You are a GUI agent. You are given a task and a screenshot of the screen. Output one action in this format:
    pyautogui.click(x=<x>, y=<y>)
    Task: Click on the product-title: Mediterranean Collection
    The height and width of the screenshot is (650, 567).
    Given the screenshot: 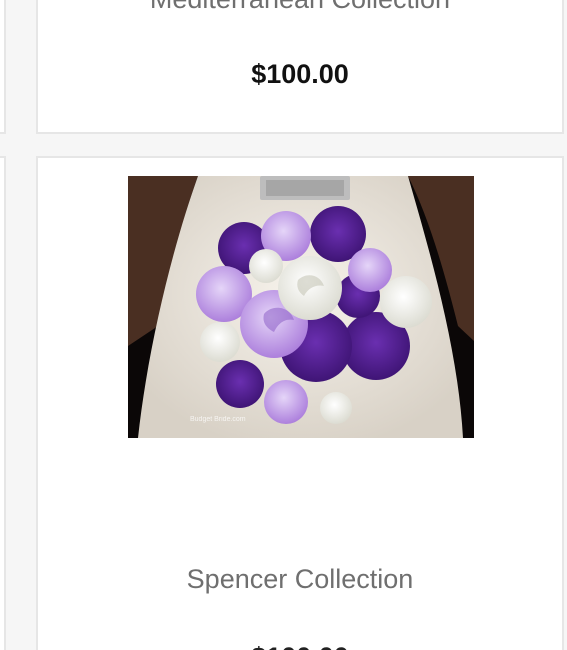 What is the action you would take?
    pyautogui.click(x=300, y=7)
    